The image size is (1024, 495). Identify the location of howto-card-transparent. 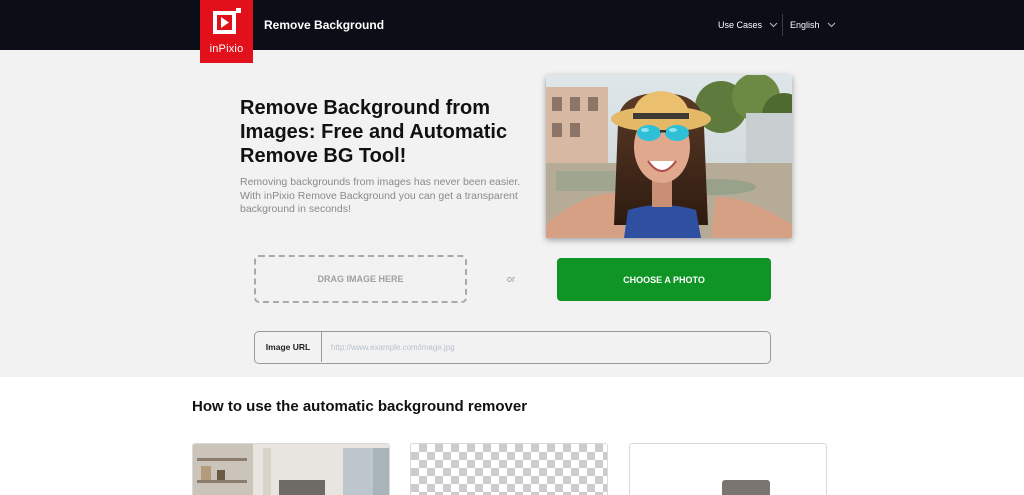
(509, 469).